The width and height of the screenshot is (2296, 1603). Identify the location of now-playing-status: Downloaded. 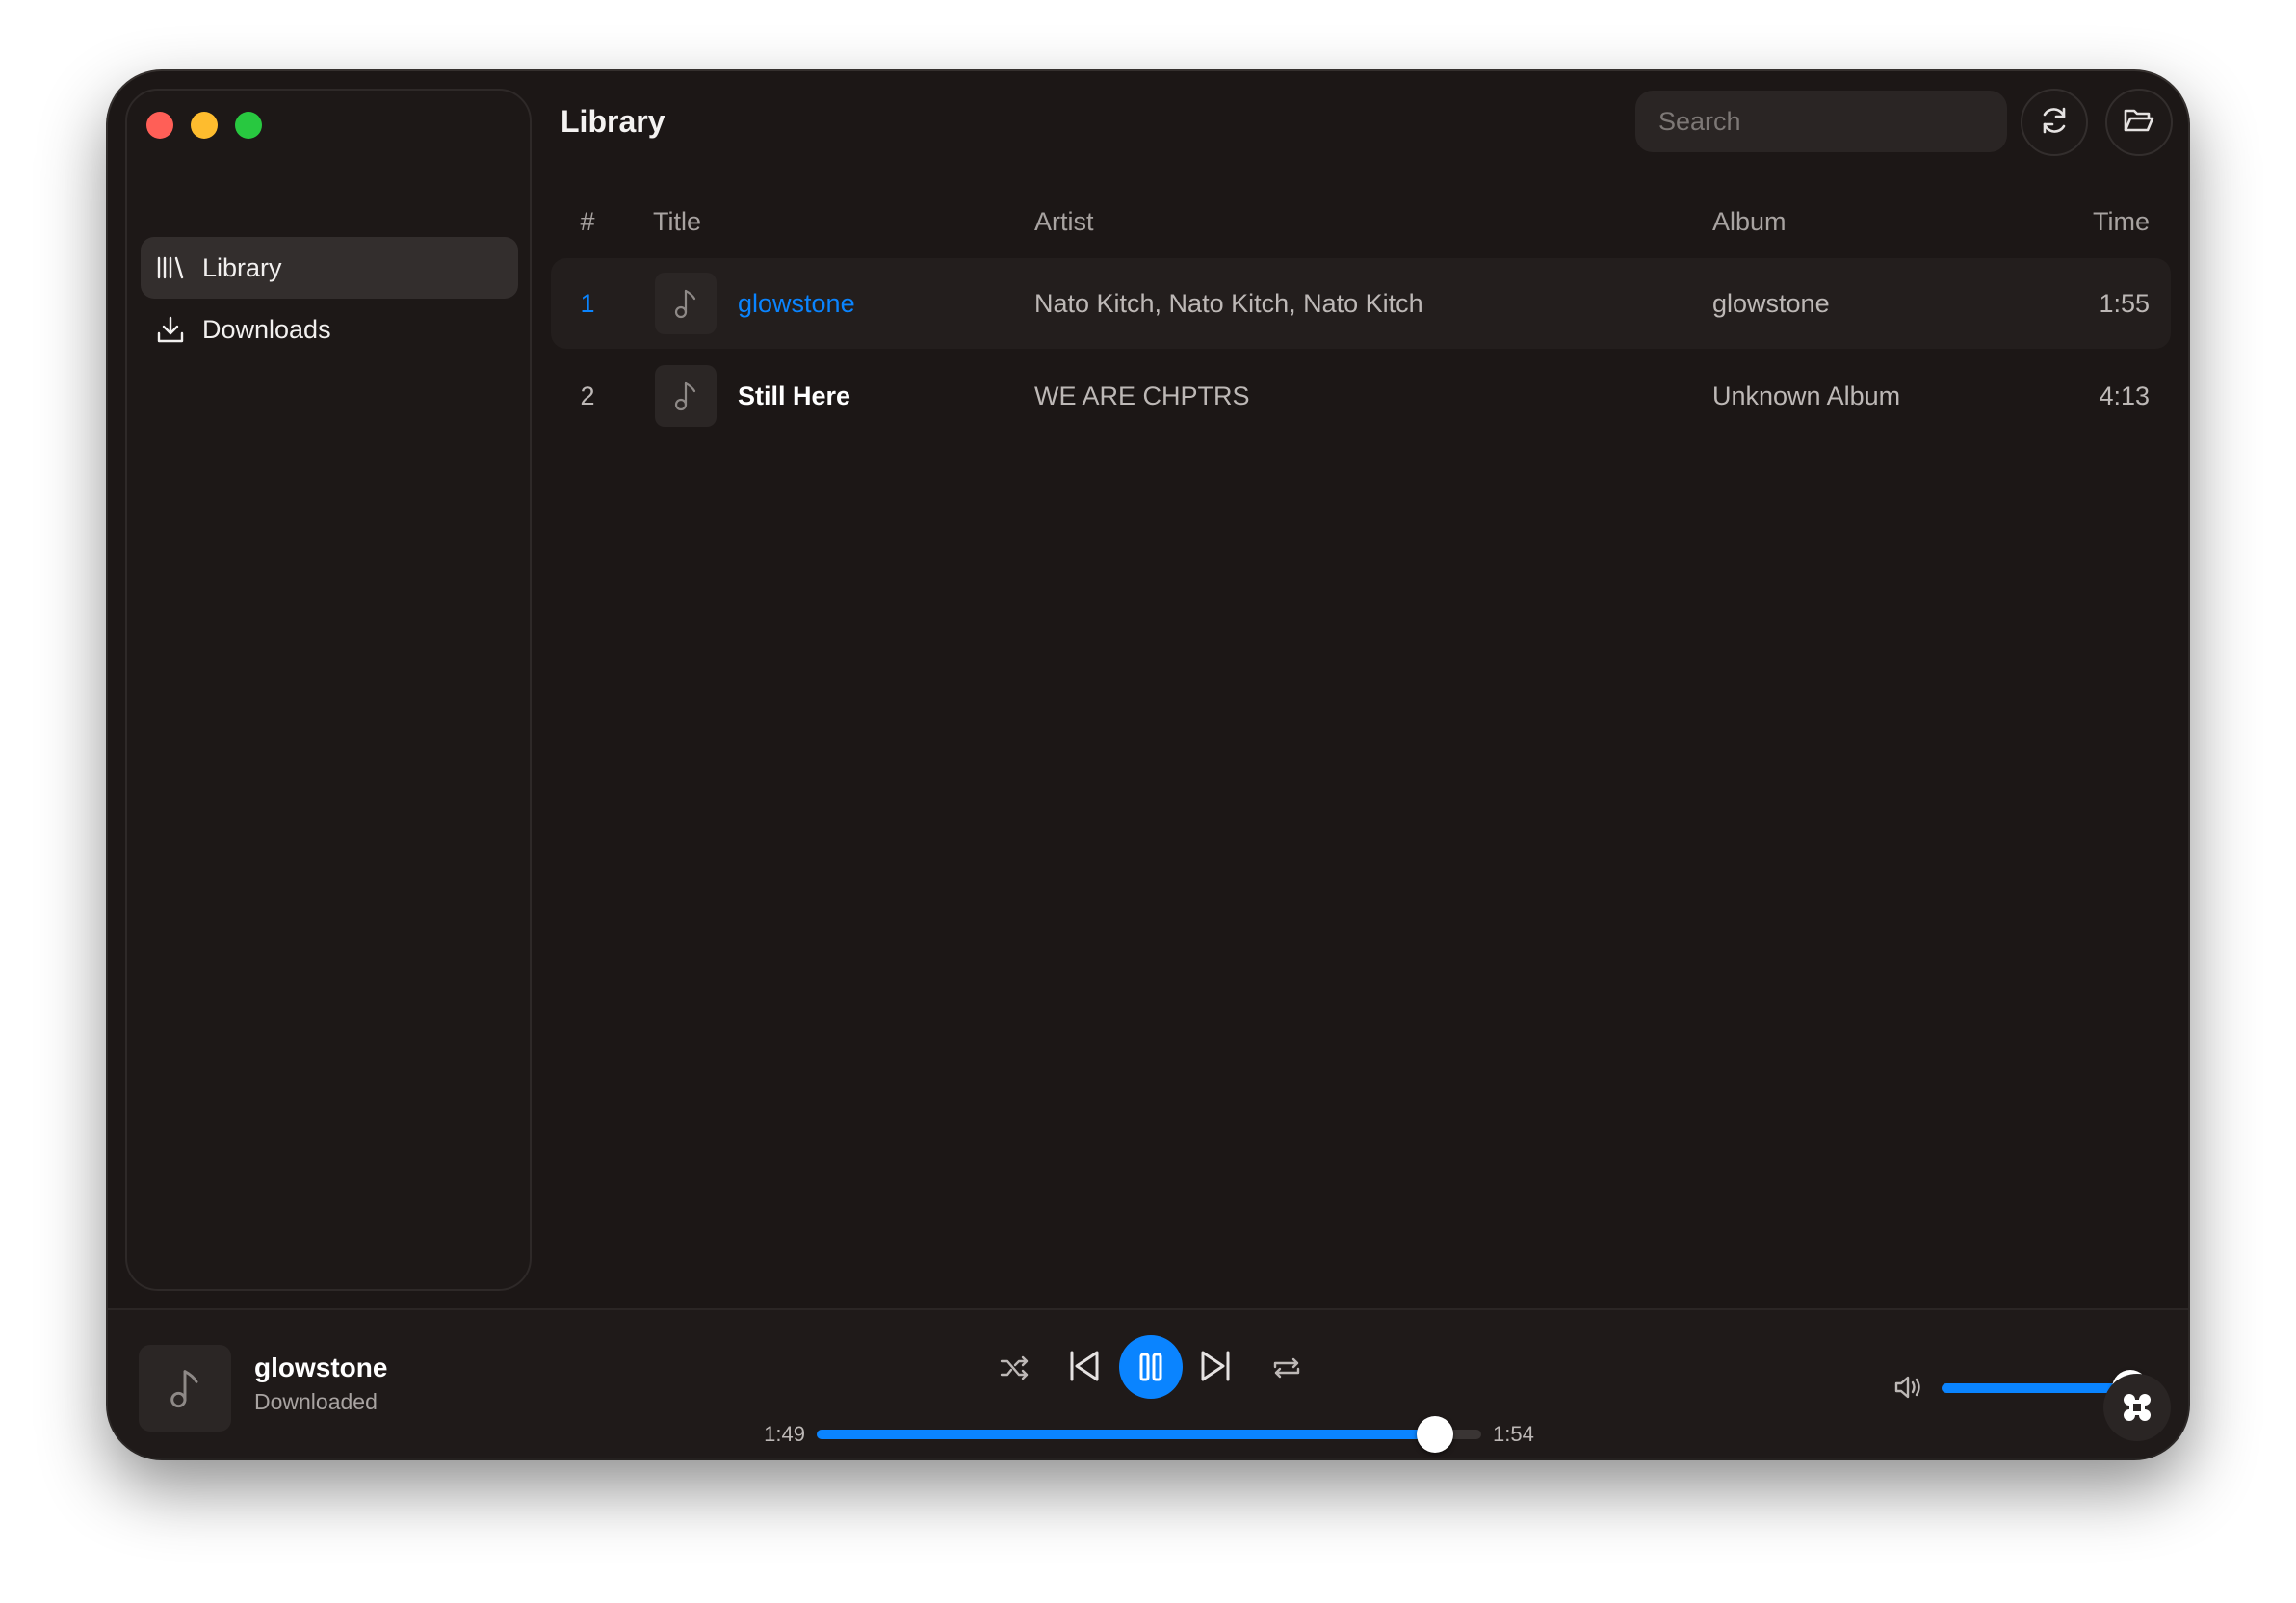
(316, 1401).